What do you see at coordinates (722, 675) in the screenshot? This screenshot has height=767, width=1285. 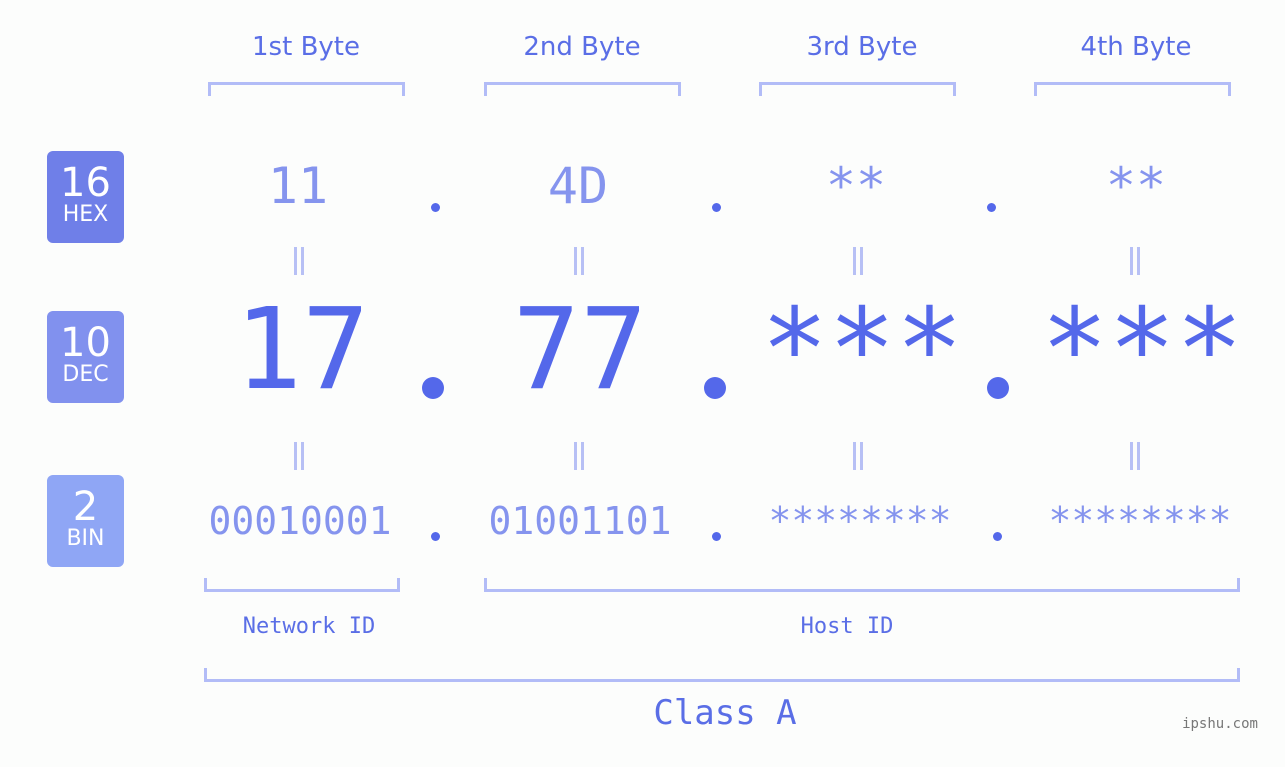 I see `class-bracket` at bounding box center [722, 675].